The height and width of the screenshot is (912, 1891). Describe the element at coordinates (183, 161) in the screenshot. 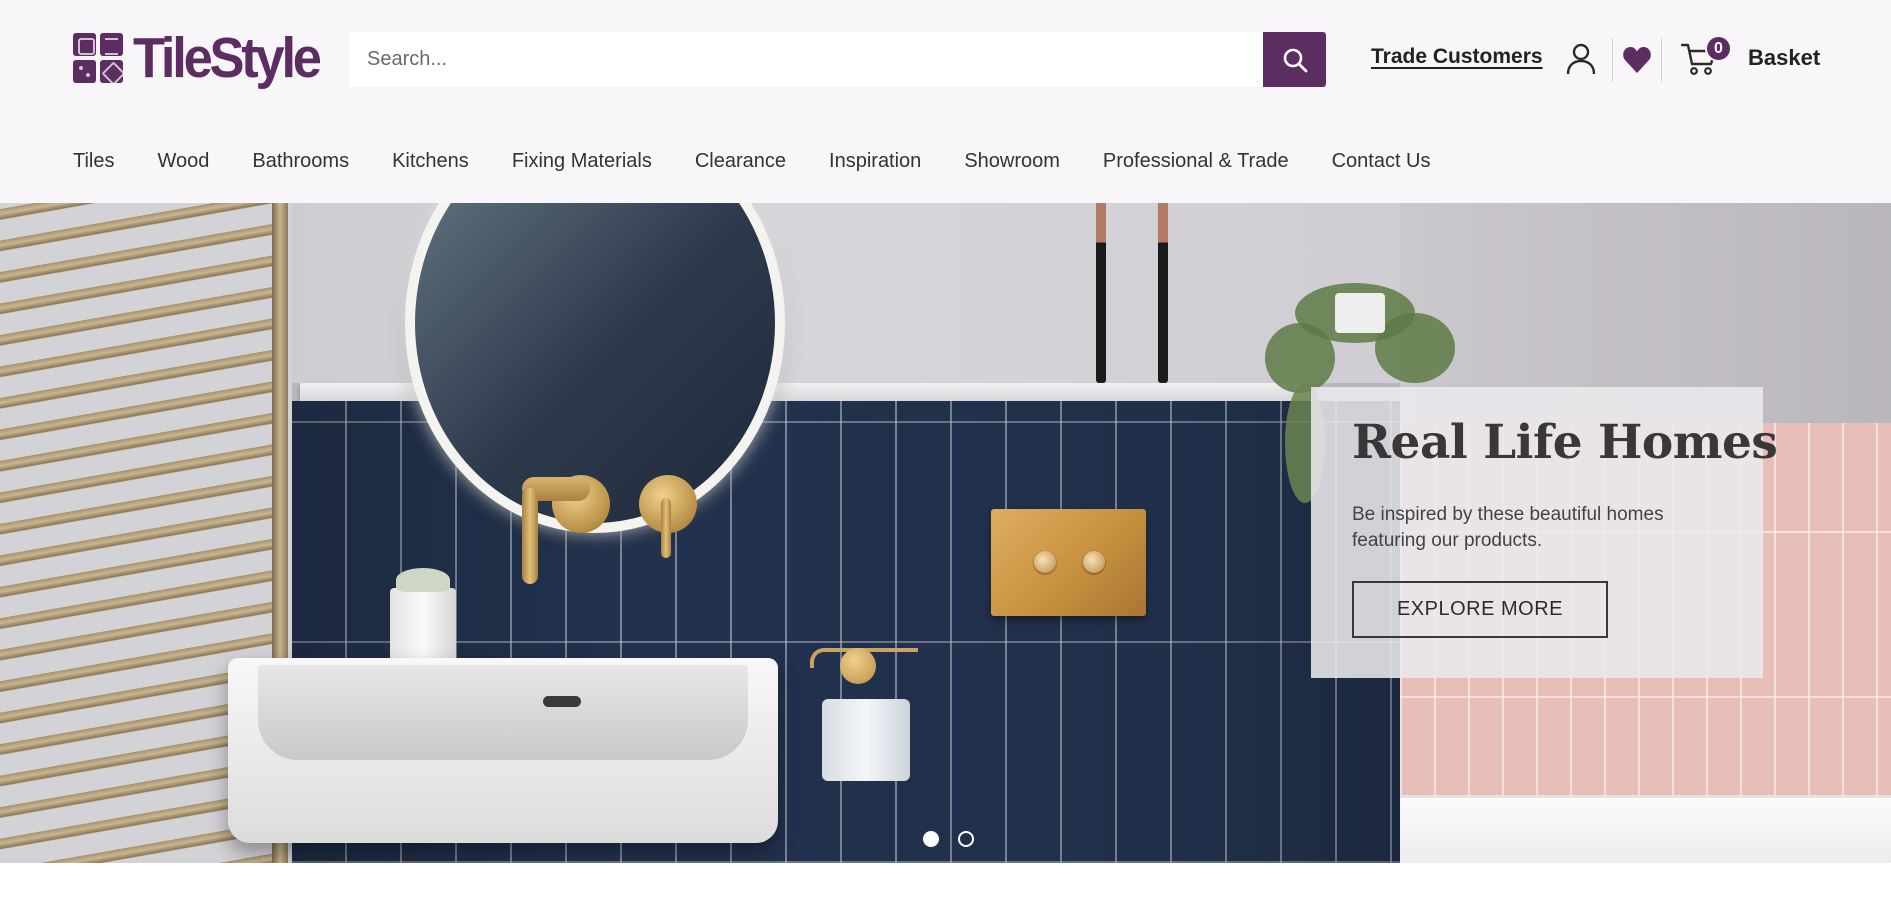

I see `nav-item-wood: Wood` at that location.